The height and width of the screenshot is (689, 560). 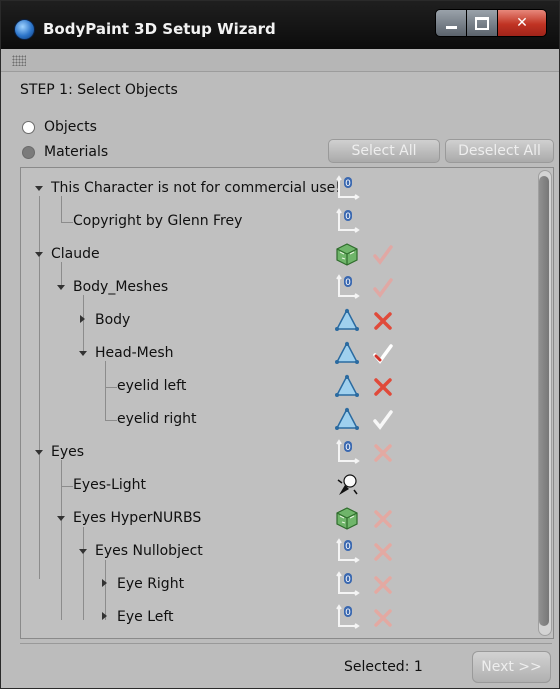 What do you see at coordinates (134, 353) in the screenshot?
I see `tree-row-label: Head-Mesh` at bounding box center [134, 353].